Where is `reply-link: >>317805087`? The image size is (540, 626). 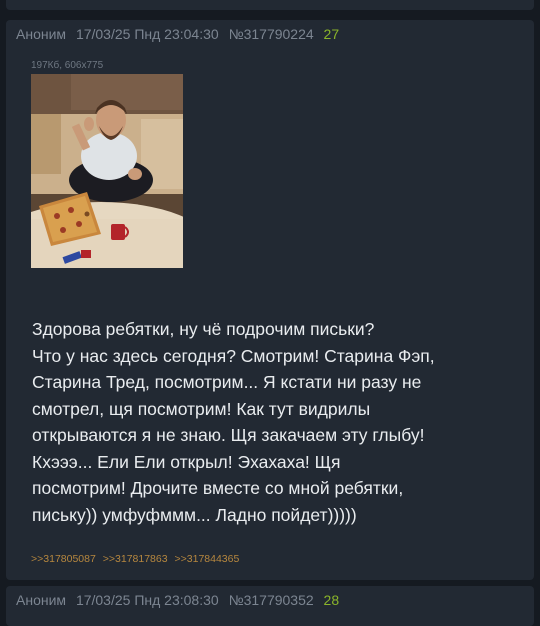
reply-link: >>317805087 is located at coordinates (63, 559).